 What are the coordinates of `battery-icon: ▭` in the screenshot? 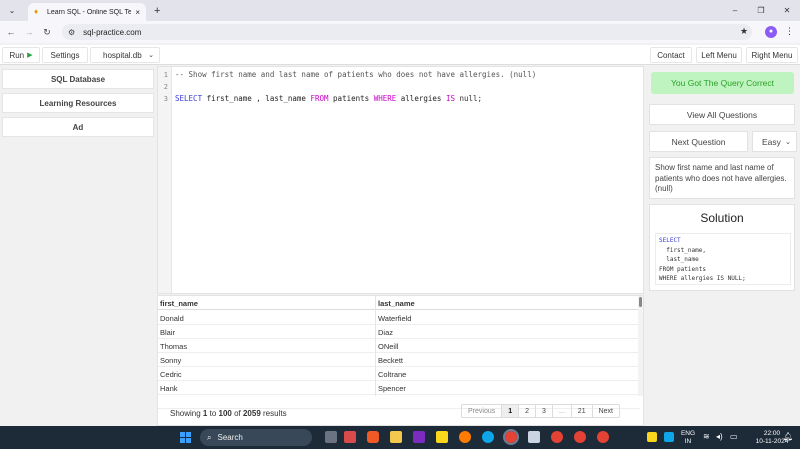 It's located at (734, 437).